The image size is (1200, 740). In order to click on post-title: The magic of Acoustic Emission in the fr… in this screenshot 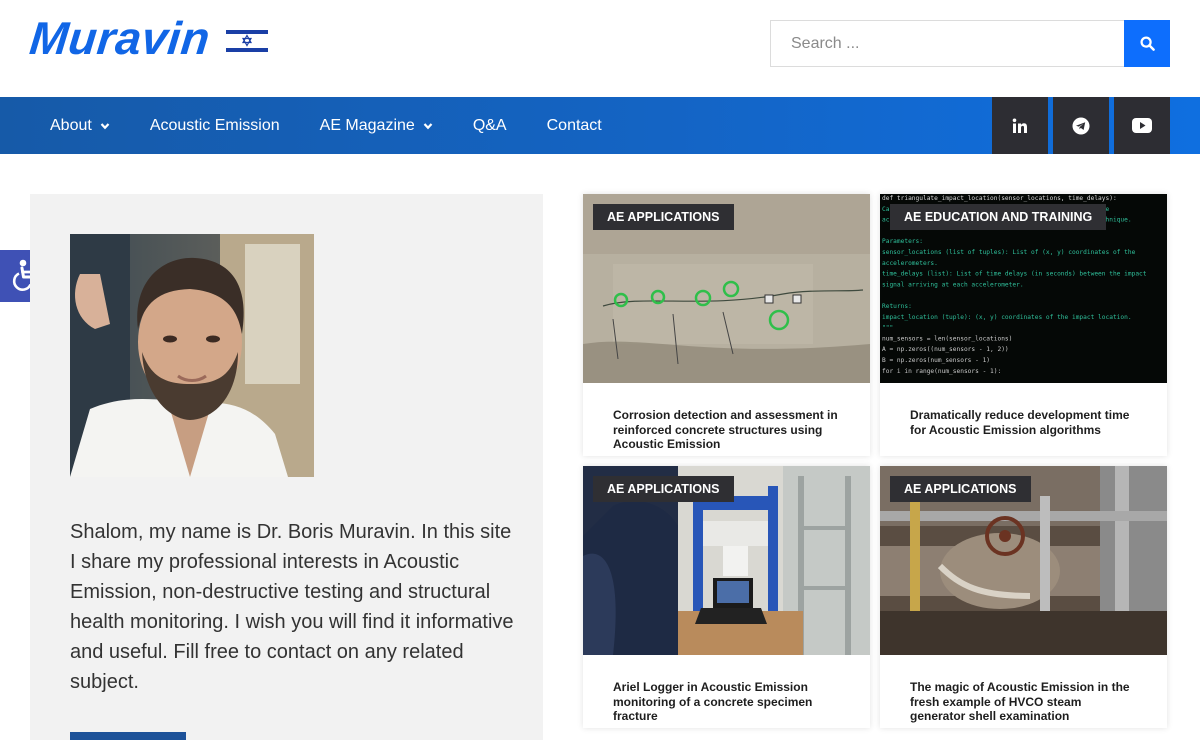, I will do `click(1025, 702)`.